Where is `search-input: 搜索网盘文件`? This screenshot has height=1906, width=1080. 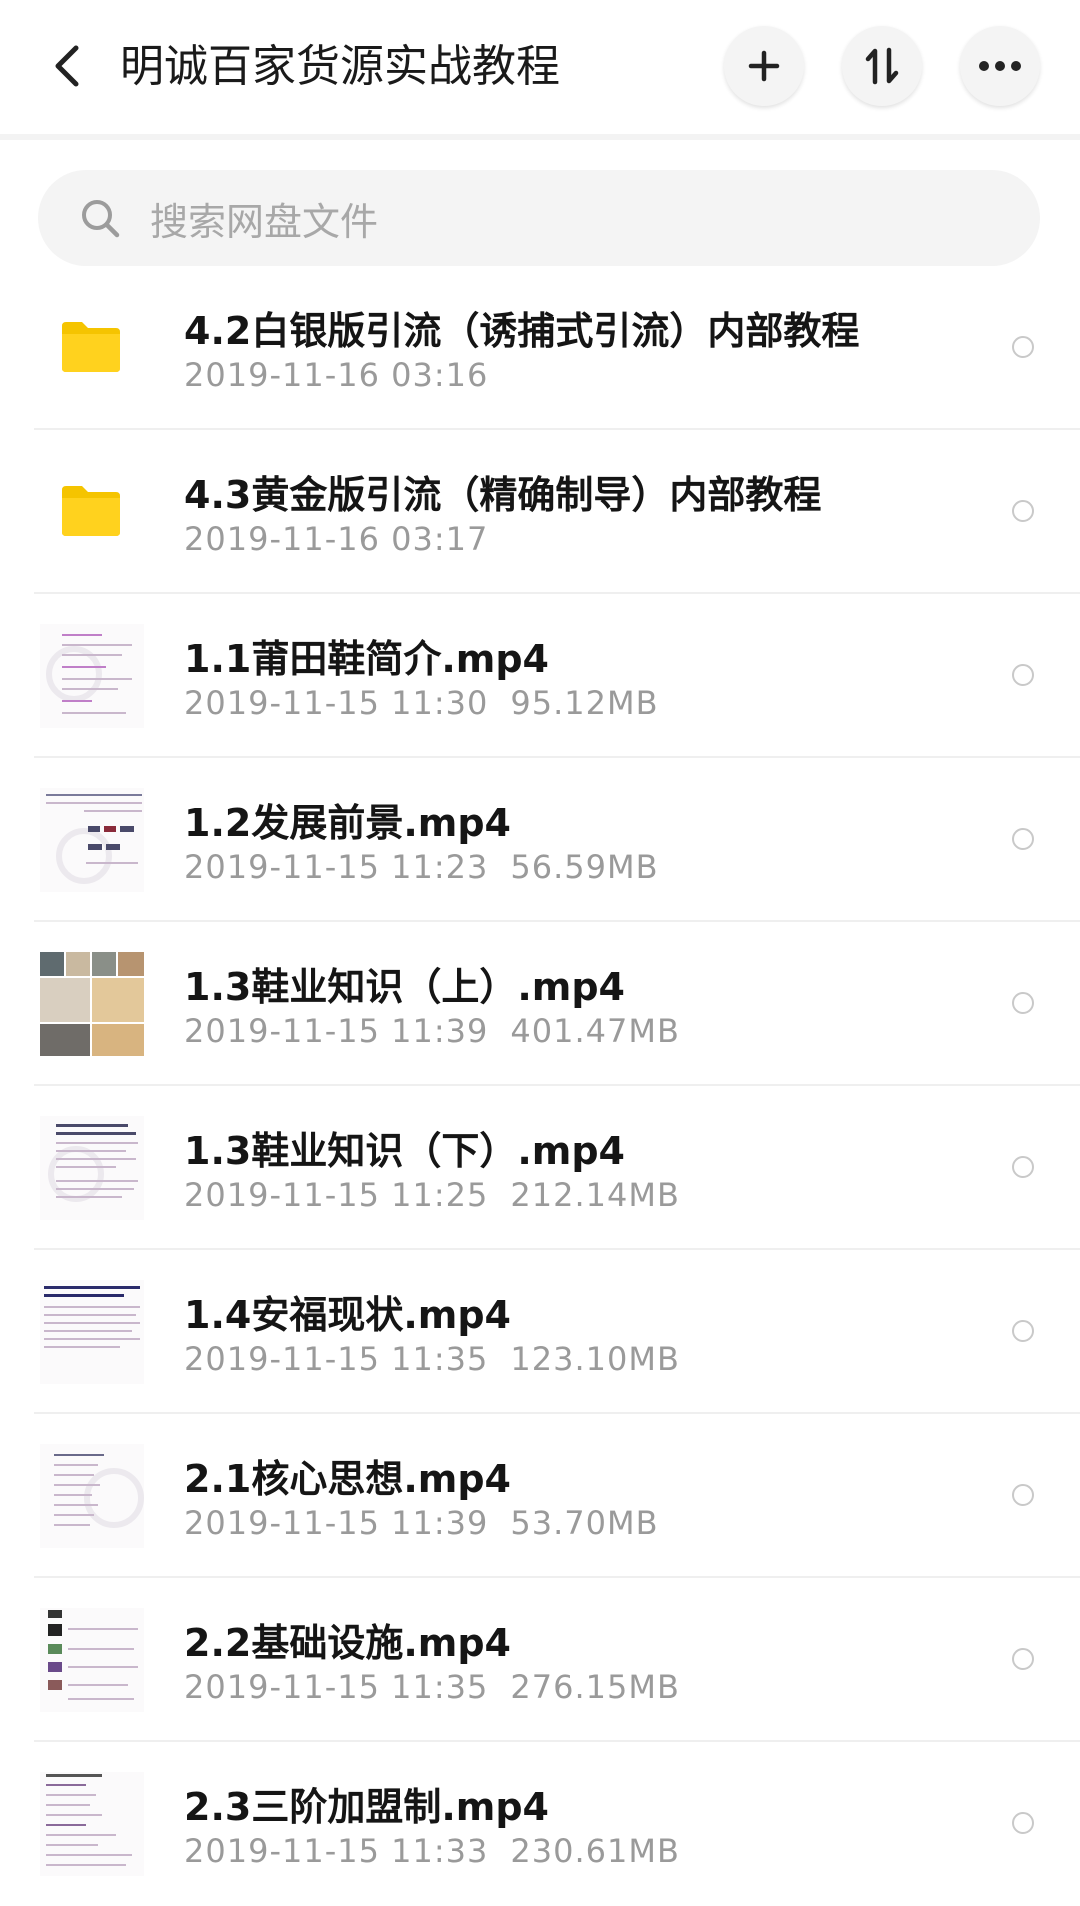 search-input: 搜索网盘文件 is located at coordinates (539, 218).